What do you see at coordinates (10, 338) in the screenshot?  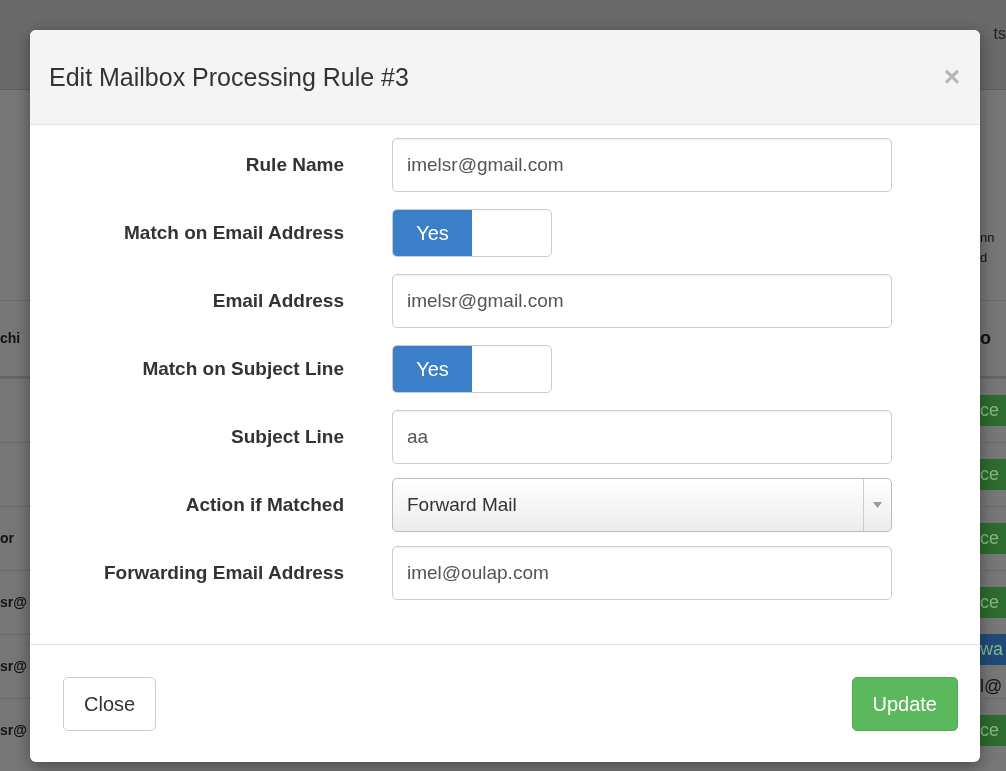 I see `background-text: chi` at bounding box center [10, 338].